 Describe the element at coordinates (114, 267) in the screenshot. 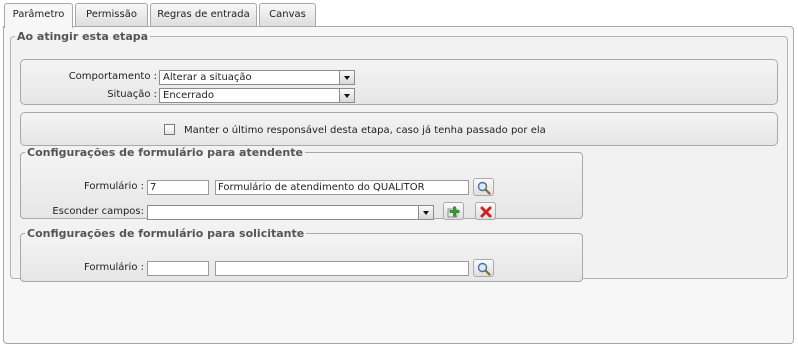

I see `requester-form-label: Formulário :` at that location.